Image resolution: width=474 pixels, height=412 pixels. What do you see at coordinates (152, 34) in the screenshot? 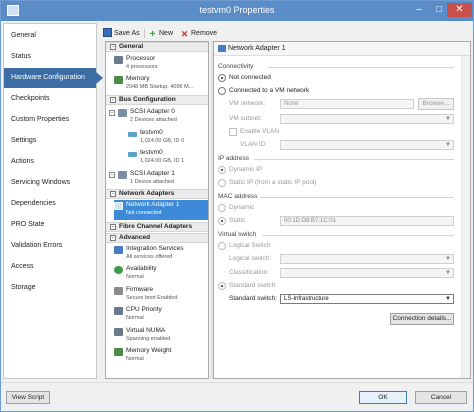
I see `plus-icon: +` at bounding box center [152, 34].